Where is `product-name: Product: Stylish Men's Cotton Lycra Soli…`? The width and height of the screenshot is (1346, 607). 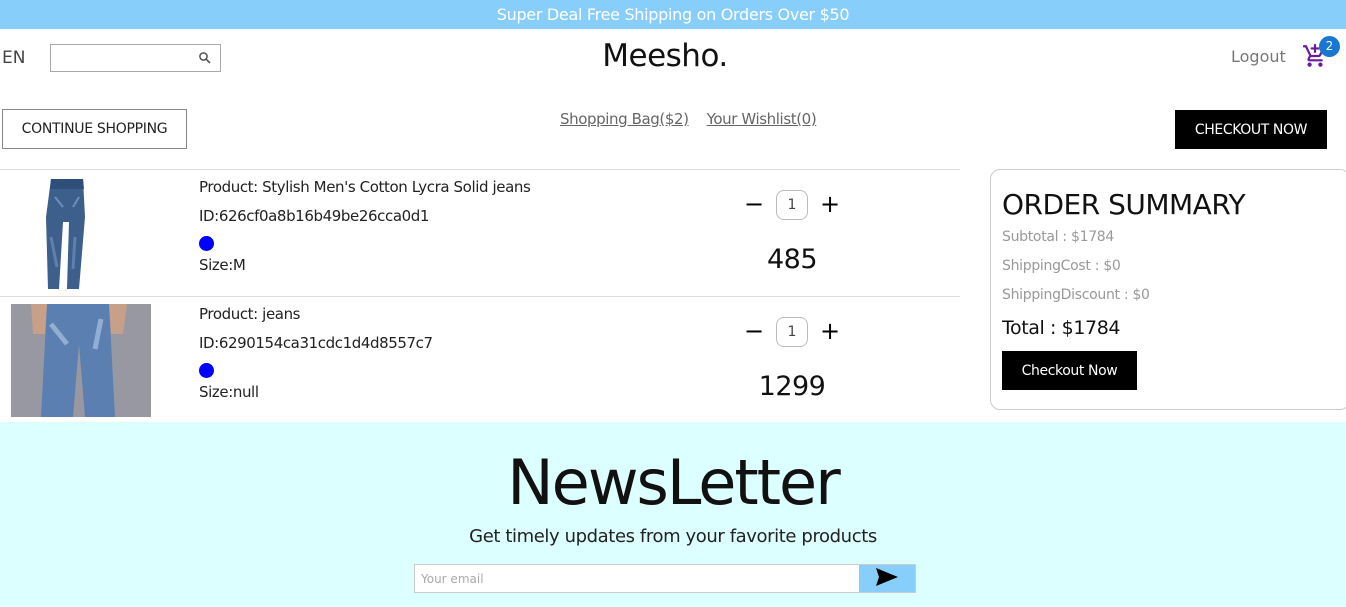
product-name: Product: Stylish Men's Cotton Lycra Soli… is located at coordinates (365, 187).